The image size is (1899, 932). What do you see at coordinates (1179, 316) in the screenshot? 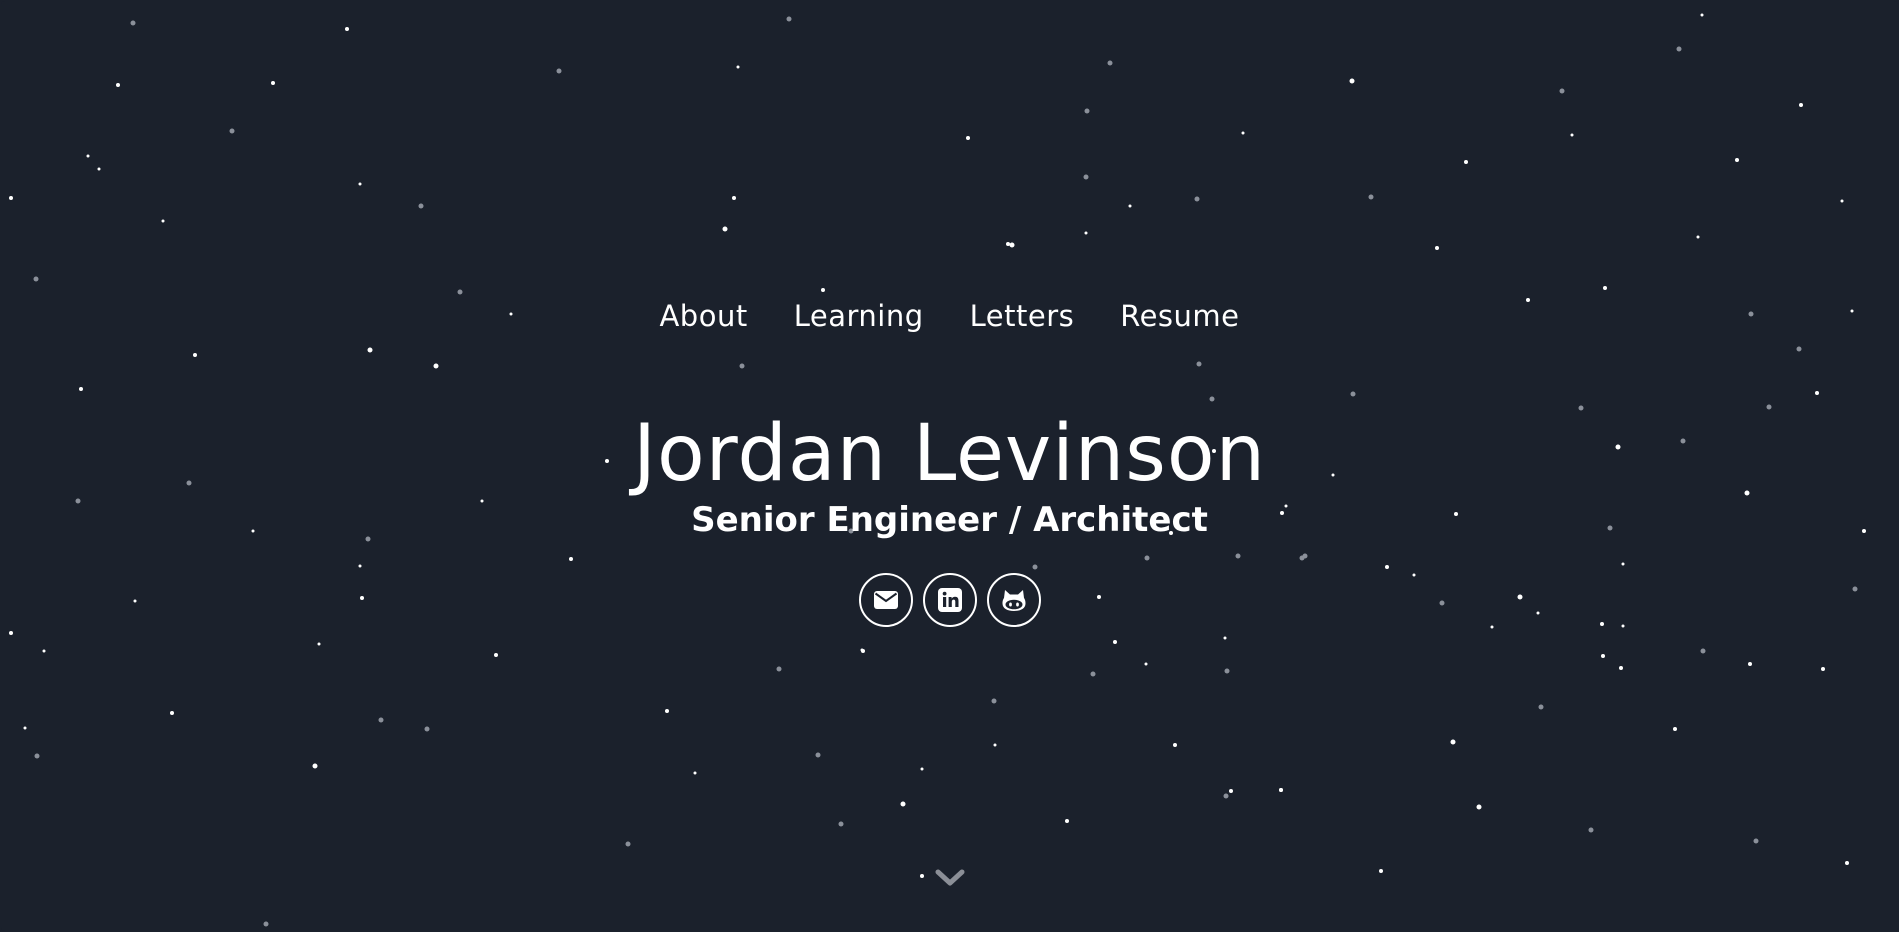
I see `nav-link-resume: Resume` at bounding box center [1179, 316].